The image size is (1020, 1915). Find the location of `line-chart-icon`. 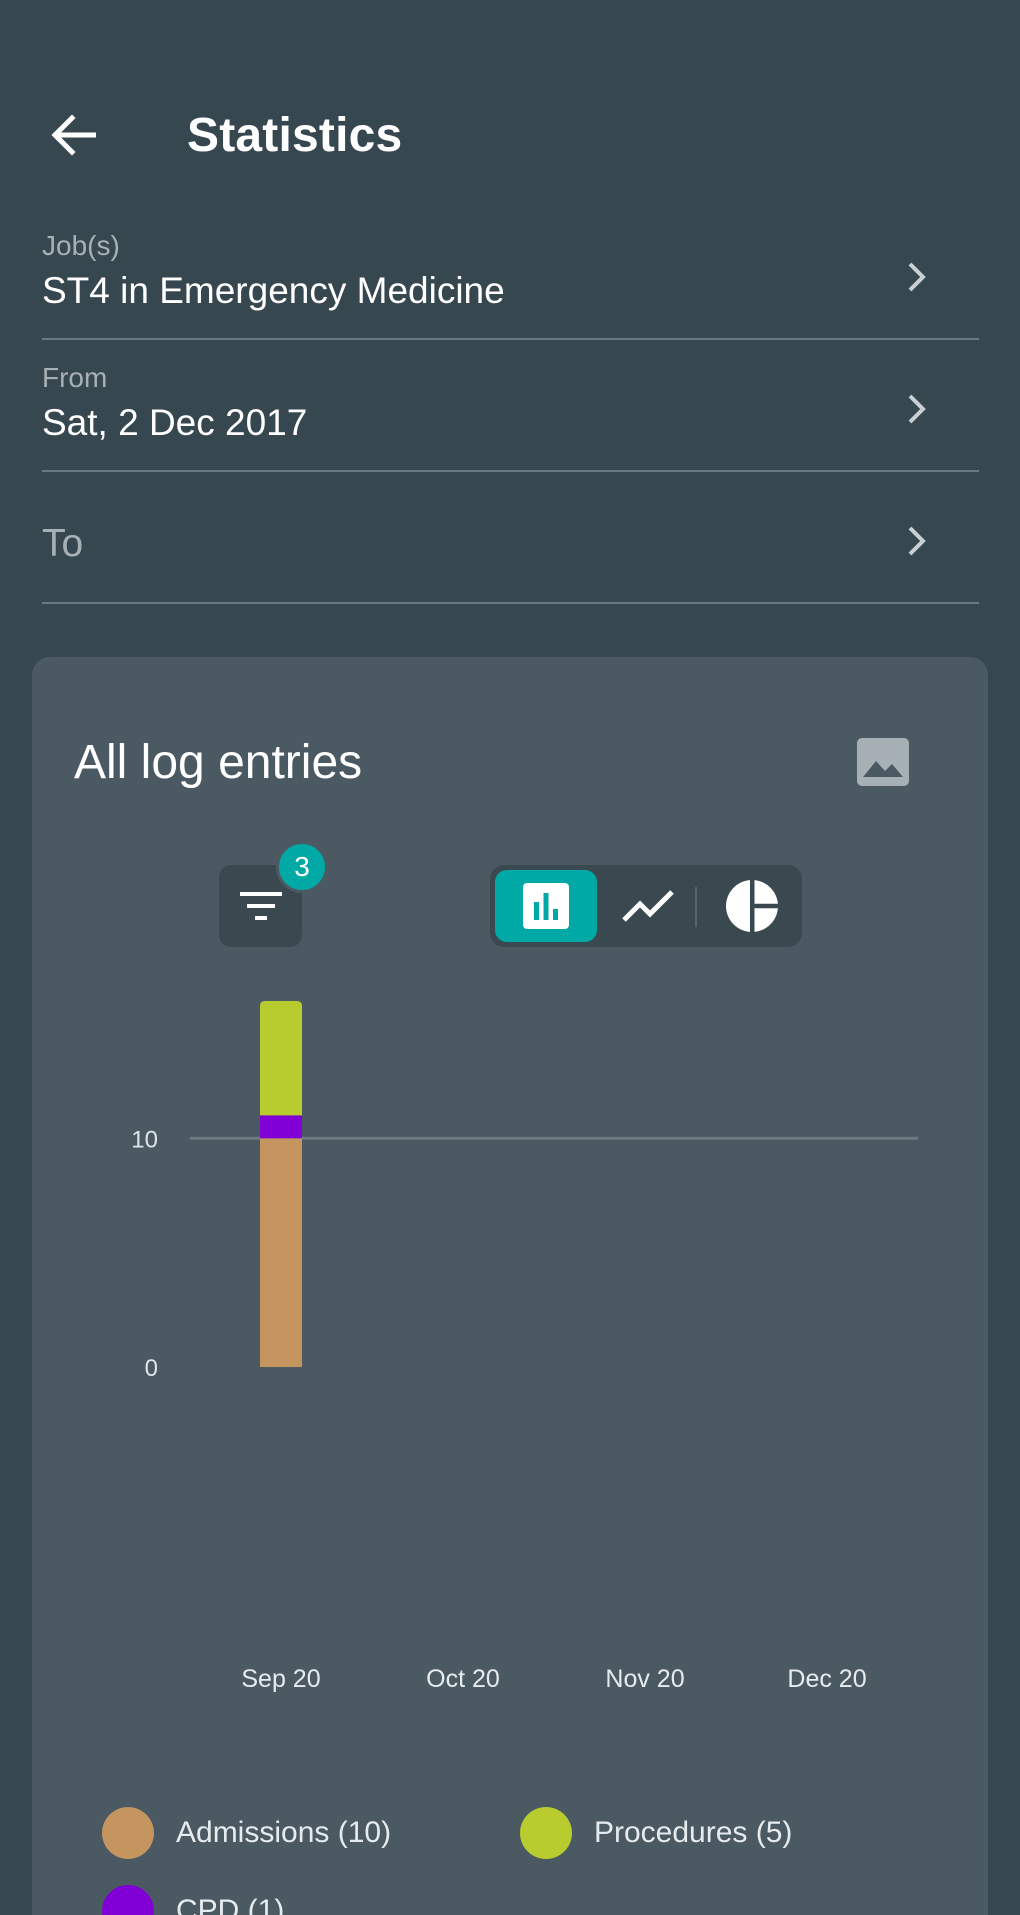

line-chart-icon is located at coordinates (648, 906).